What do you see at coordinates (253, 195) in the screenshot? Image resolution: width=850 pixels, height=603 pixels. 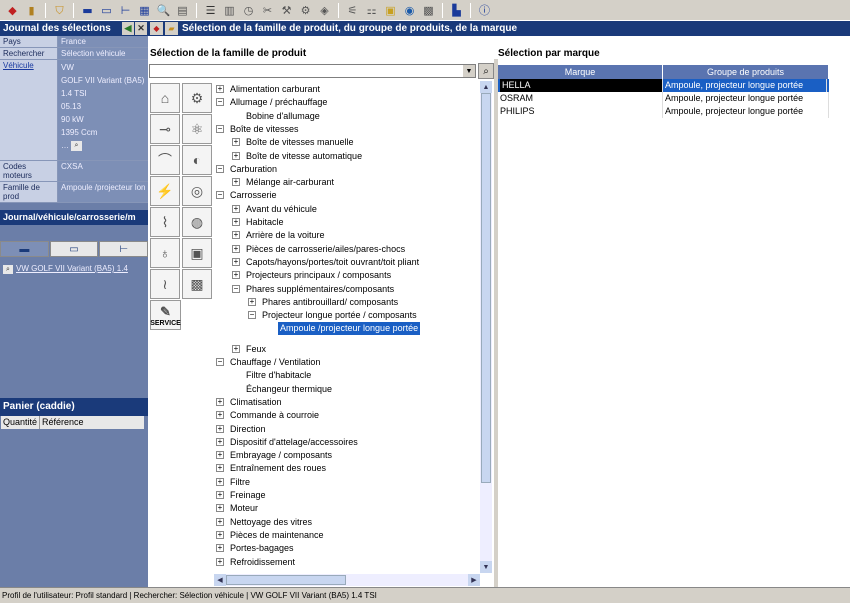 I see `tree-item: Carrosserie` at bounding box center [253, 195].